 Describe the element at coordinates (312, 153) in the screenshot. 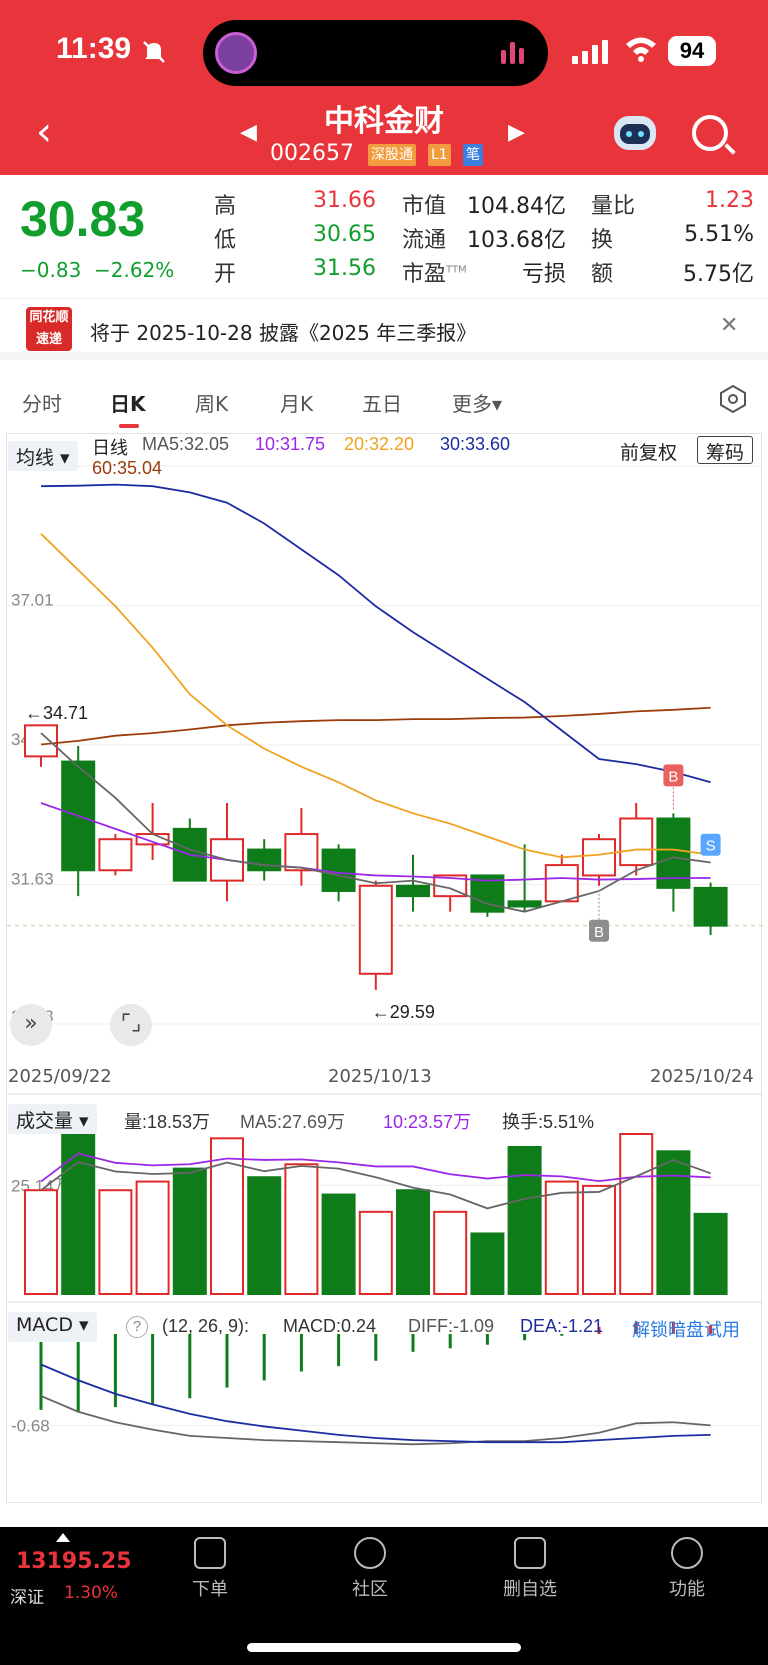

I see `stock-code: 002657` at that location.